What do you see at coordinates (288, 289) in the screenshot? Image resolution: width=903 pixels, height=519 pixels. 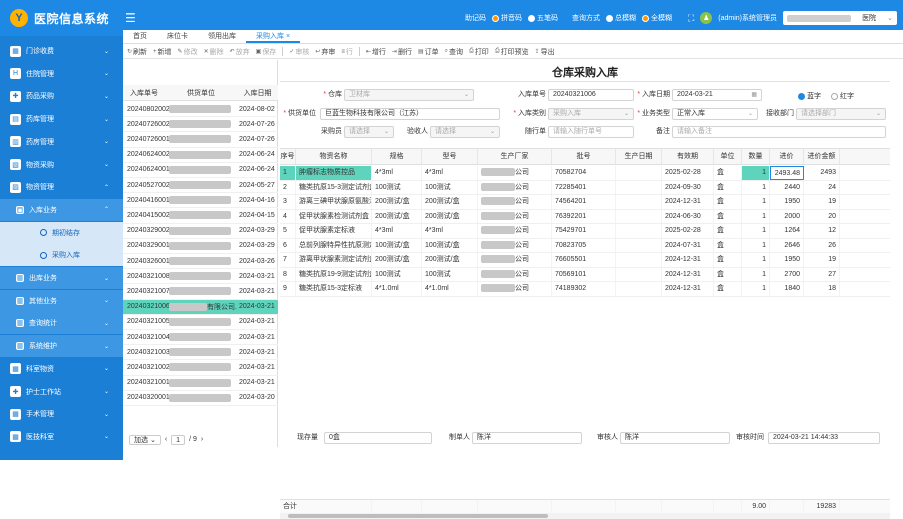 I see `grid-cell-seq: 9` at bounding box center [288, 289].